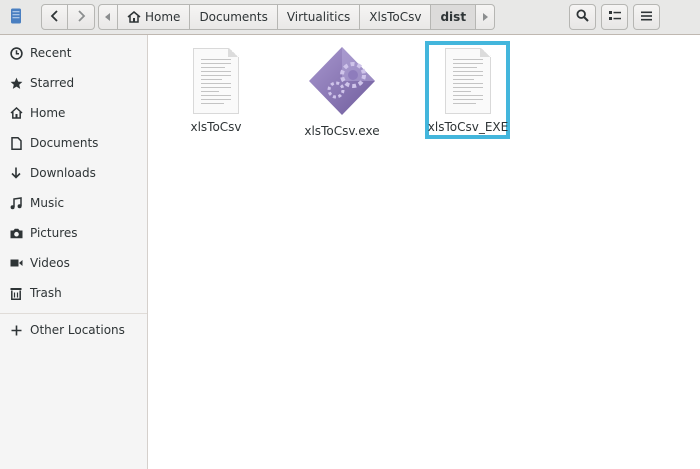 This screenshot has width=700, height=469. I want to click on drive-icon, so click(16, 17).